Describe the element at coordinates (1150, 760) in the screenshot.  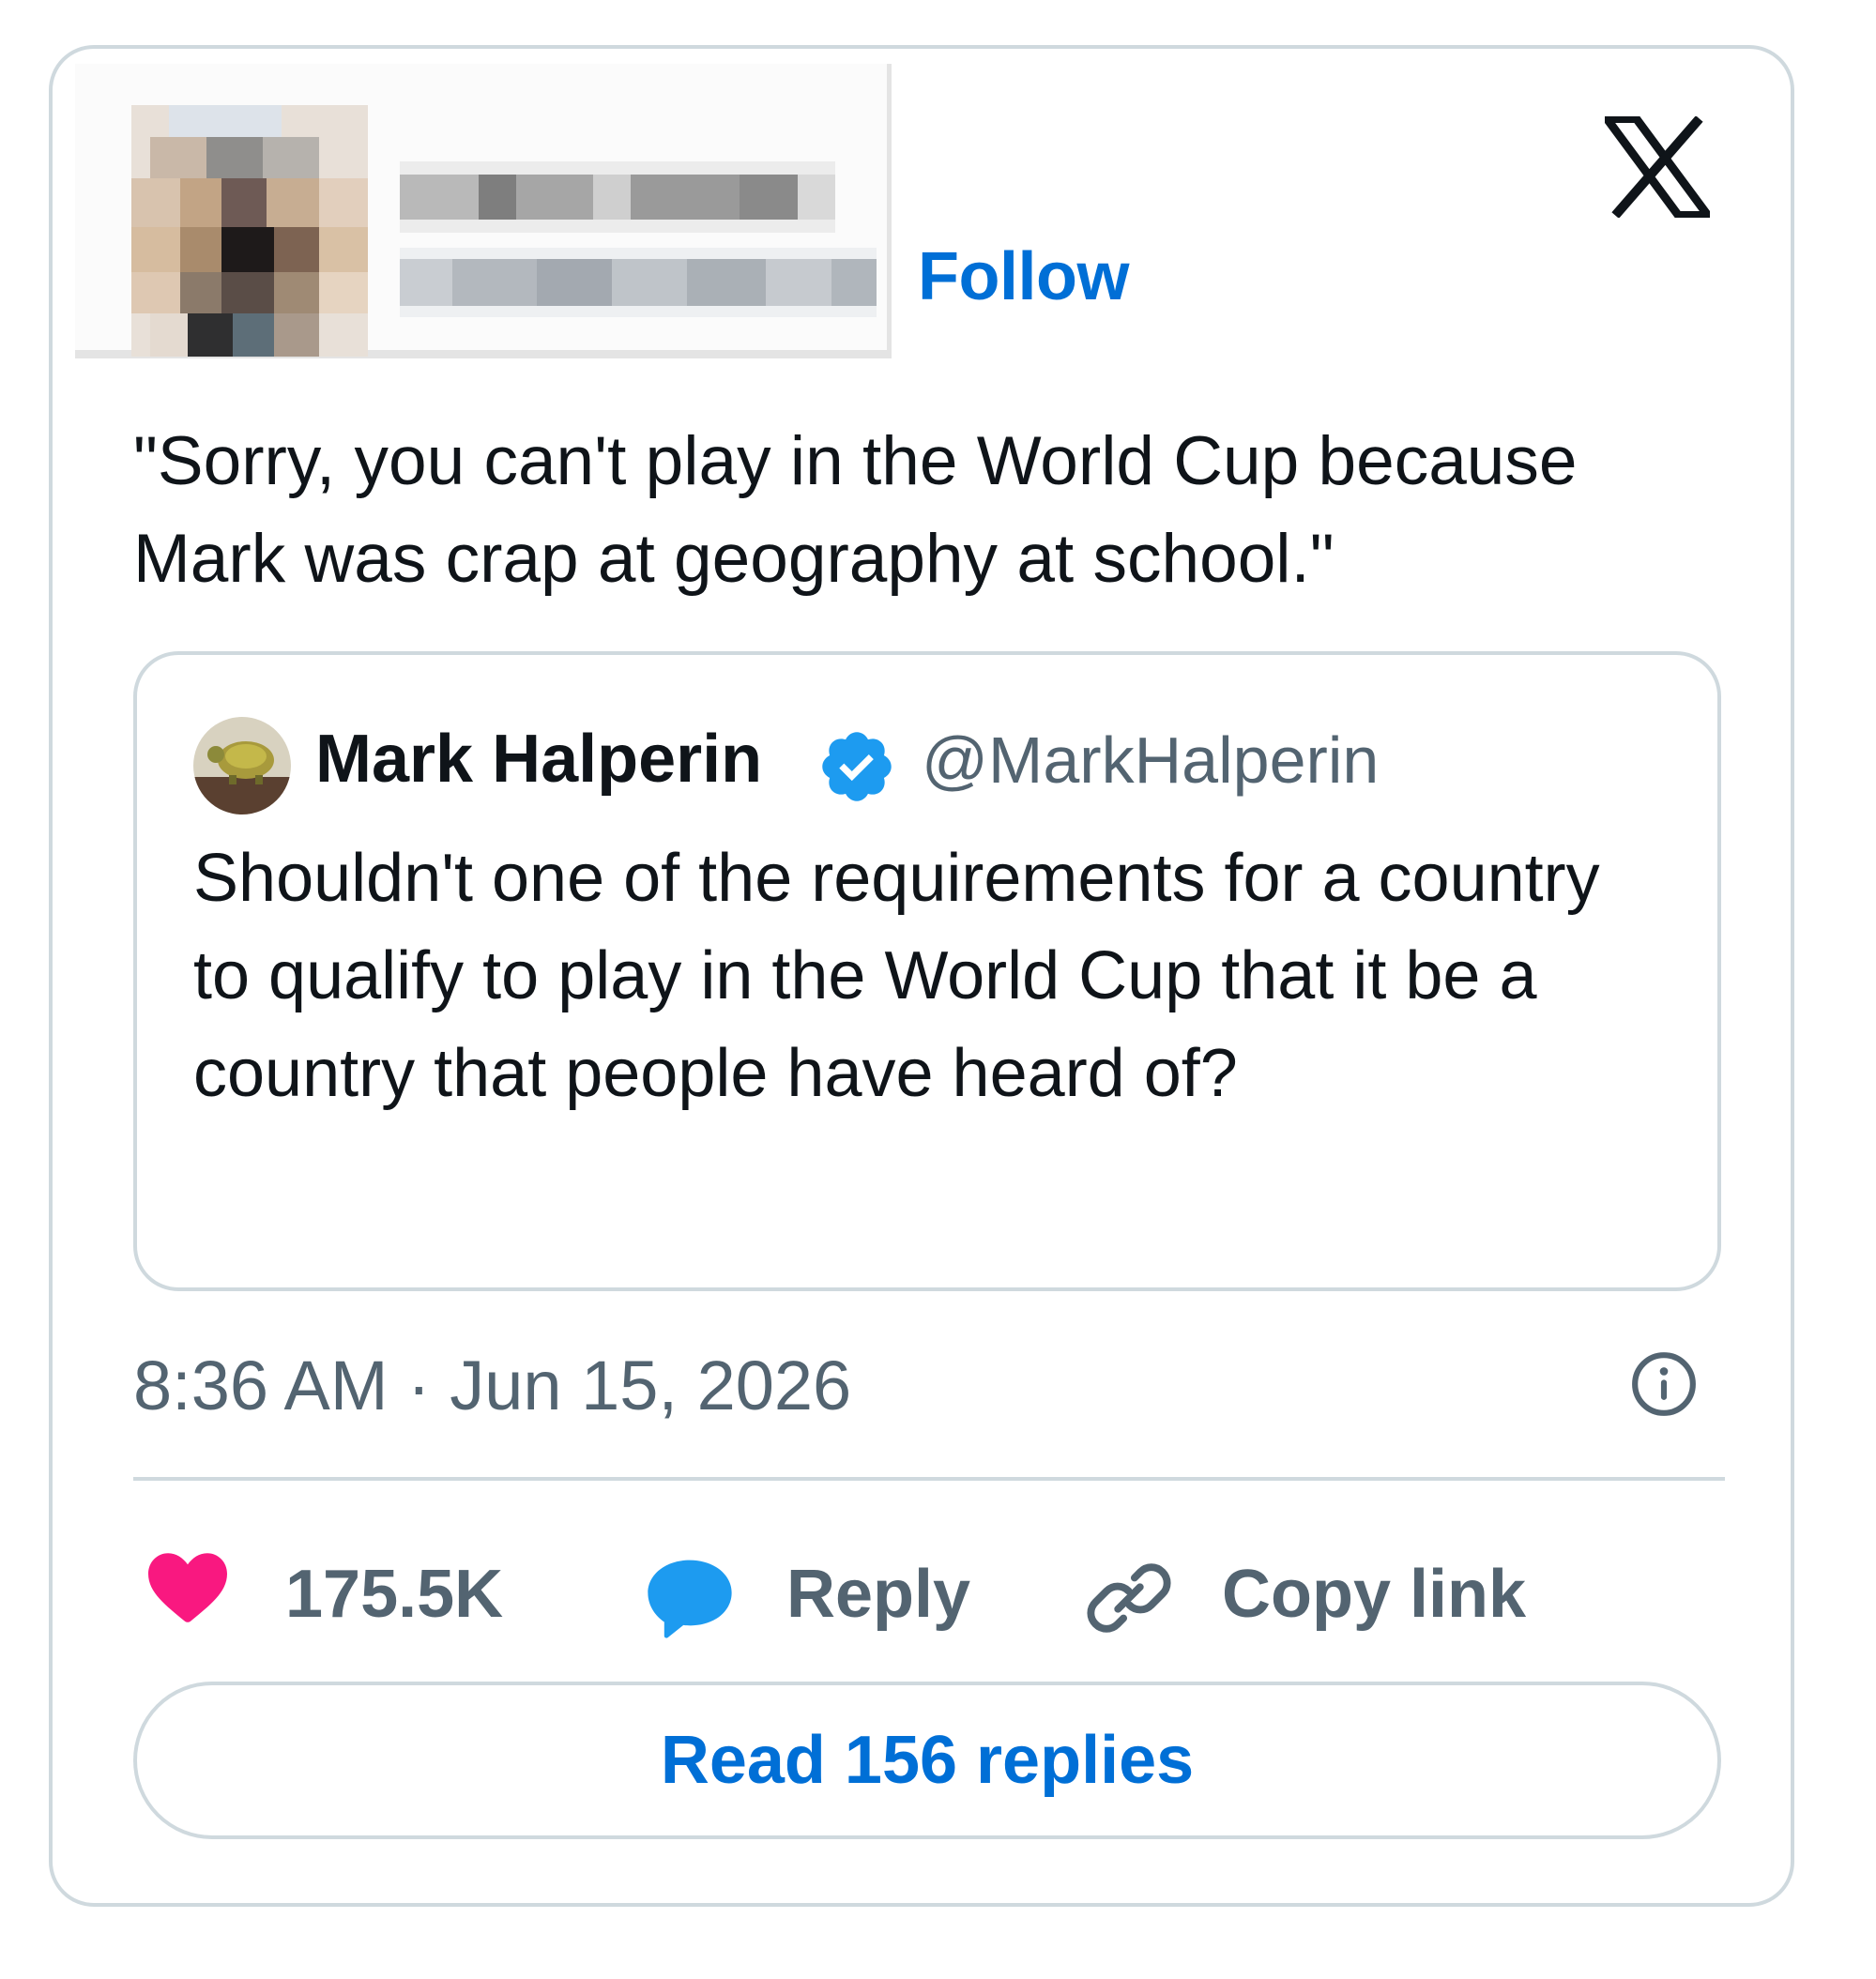
I see `quoted-author-handle: @MarkHalperin` at that location.